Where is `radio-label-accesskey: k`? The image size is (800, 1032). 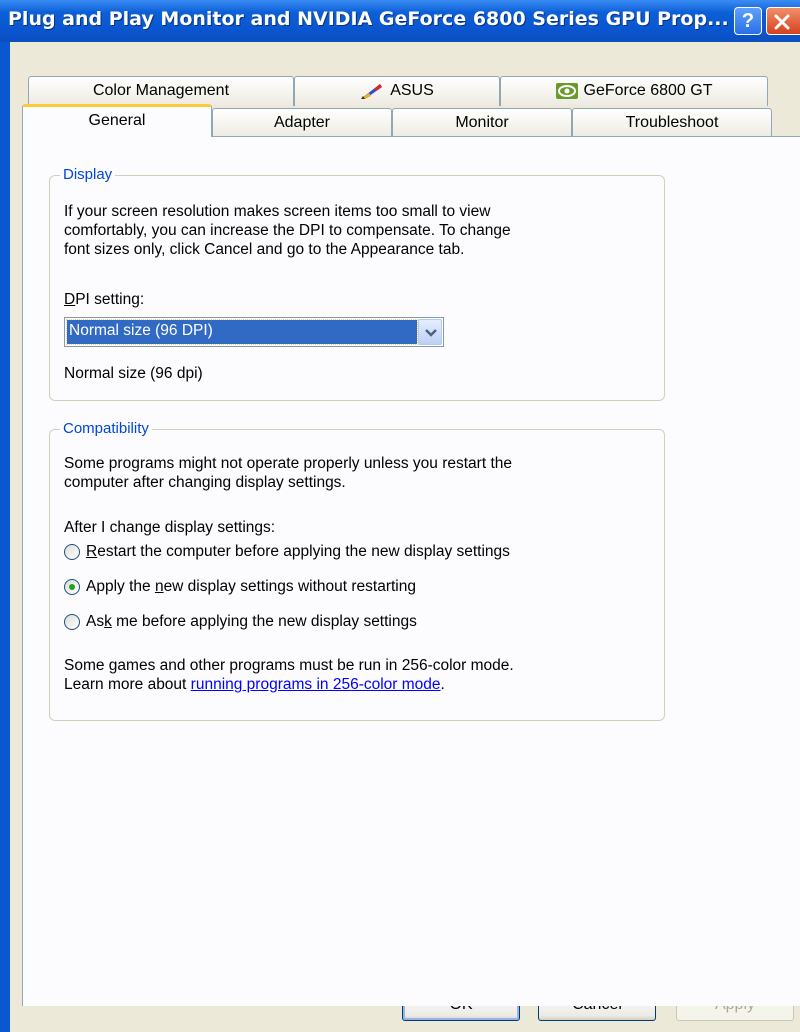 radio-label-accesskey: k is located at coordinates (108, 621).